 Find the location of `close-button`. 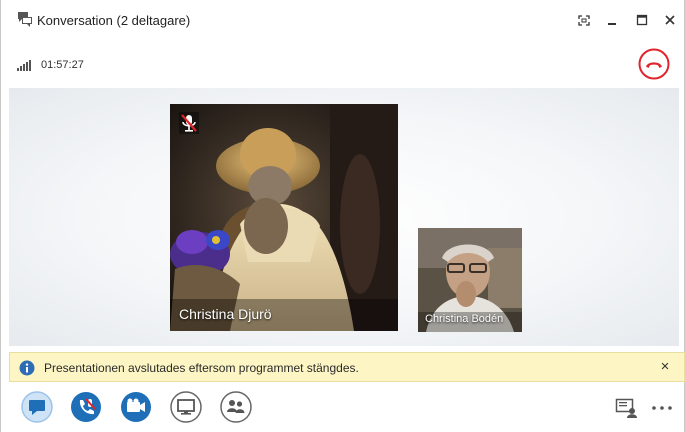

close-button is located at coordinates (670, 20).